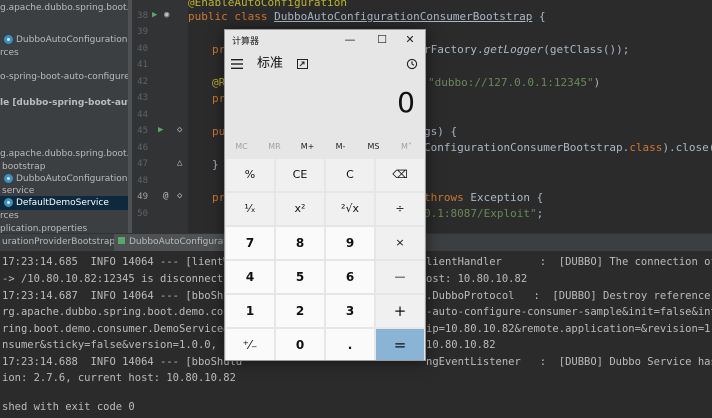 The image size is (712, 418). What do you see at coordinates (66, 154) in the screenshot?
I see `tree-item: g.apache.dubbo.spring.boot.demo.p` at bounding box center [66, 154].